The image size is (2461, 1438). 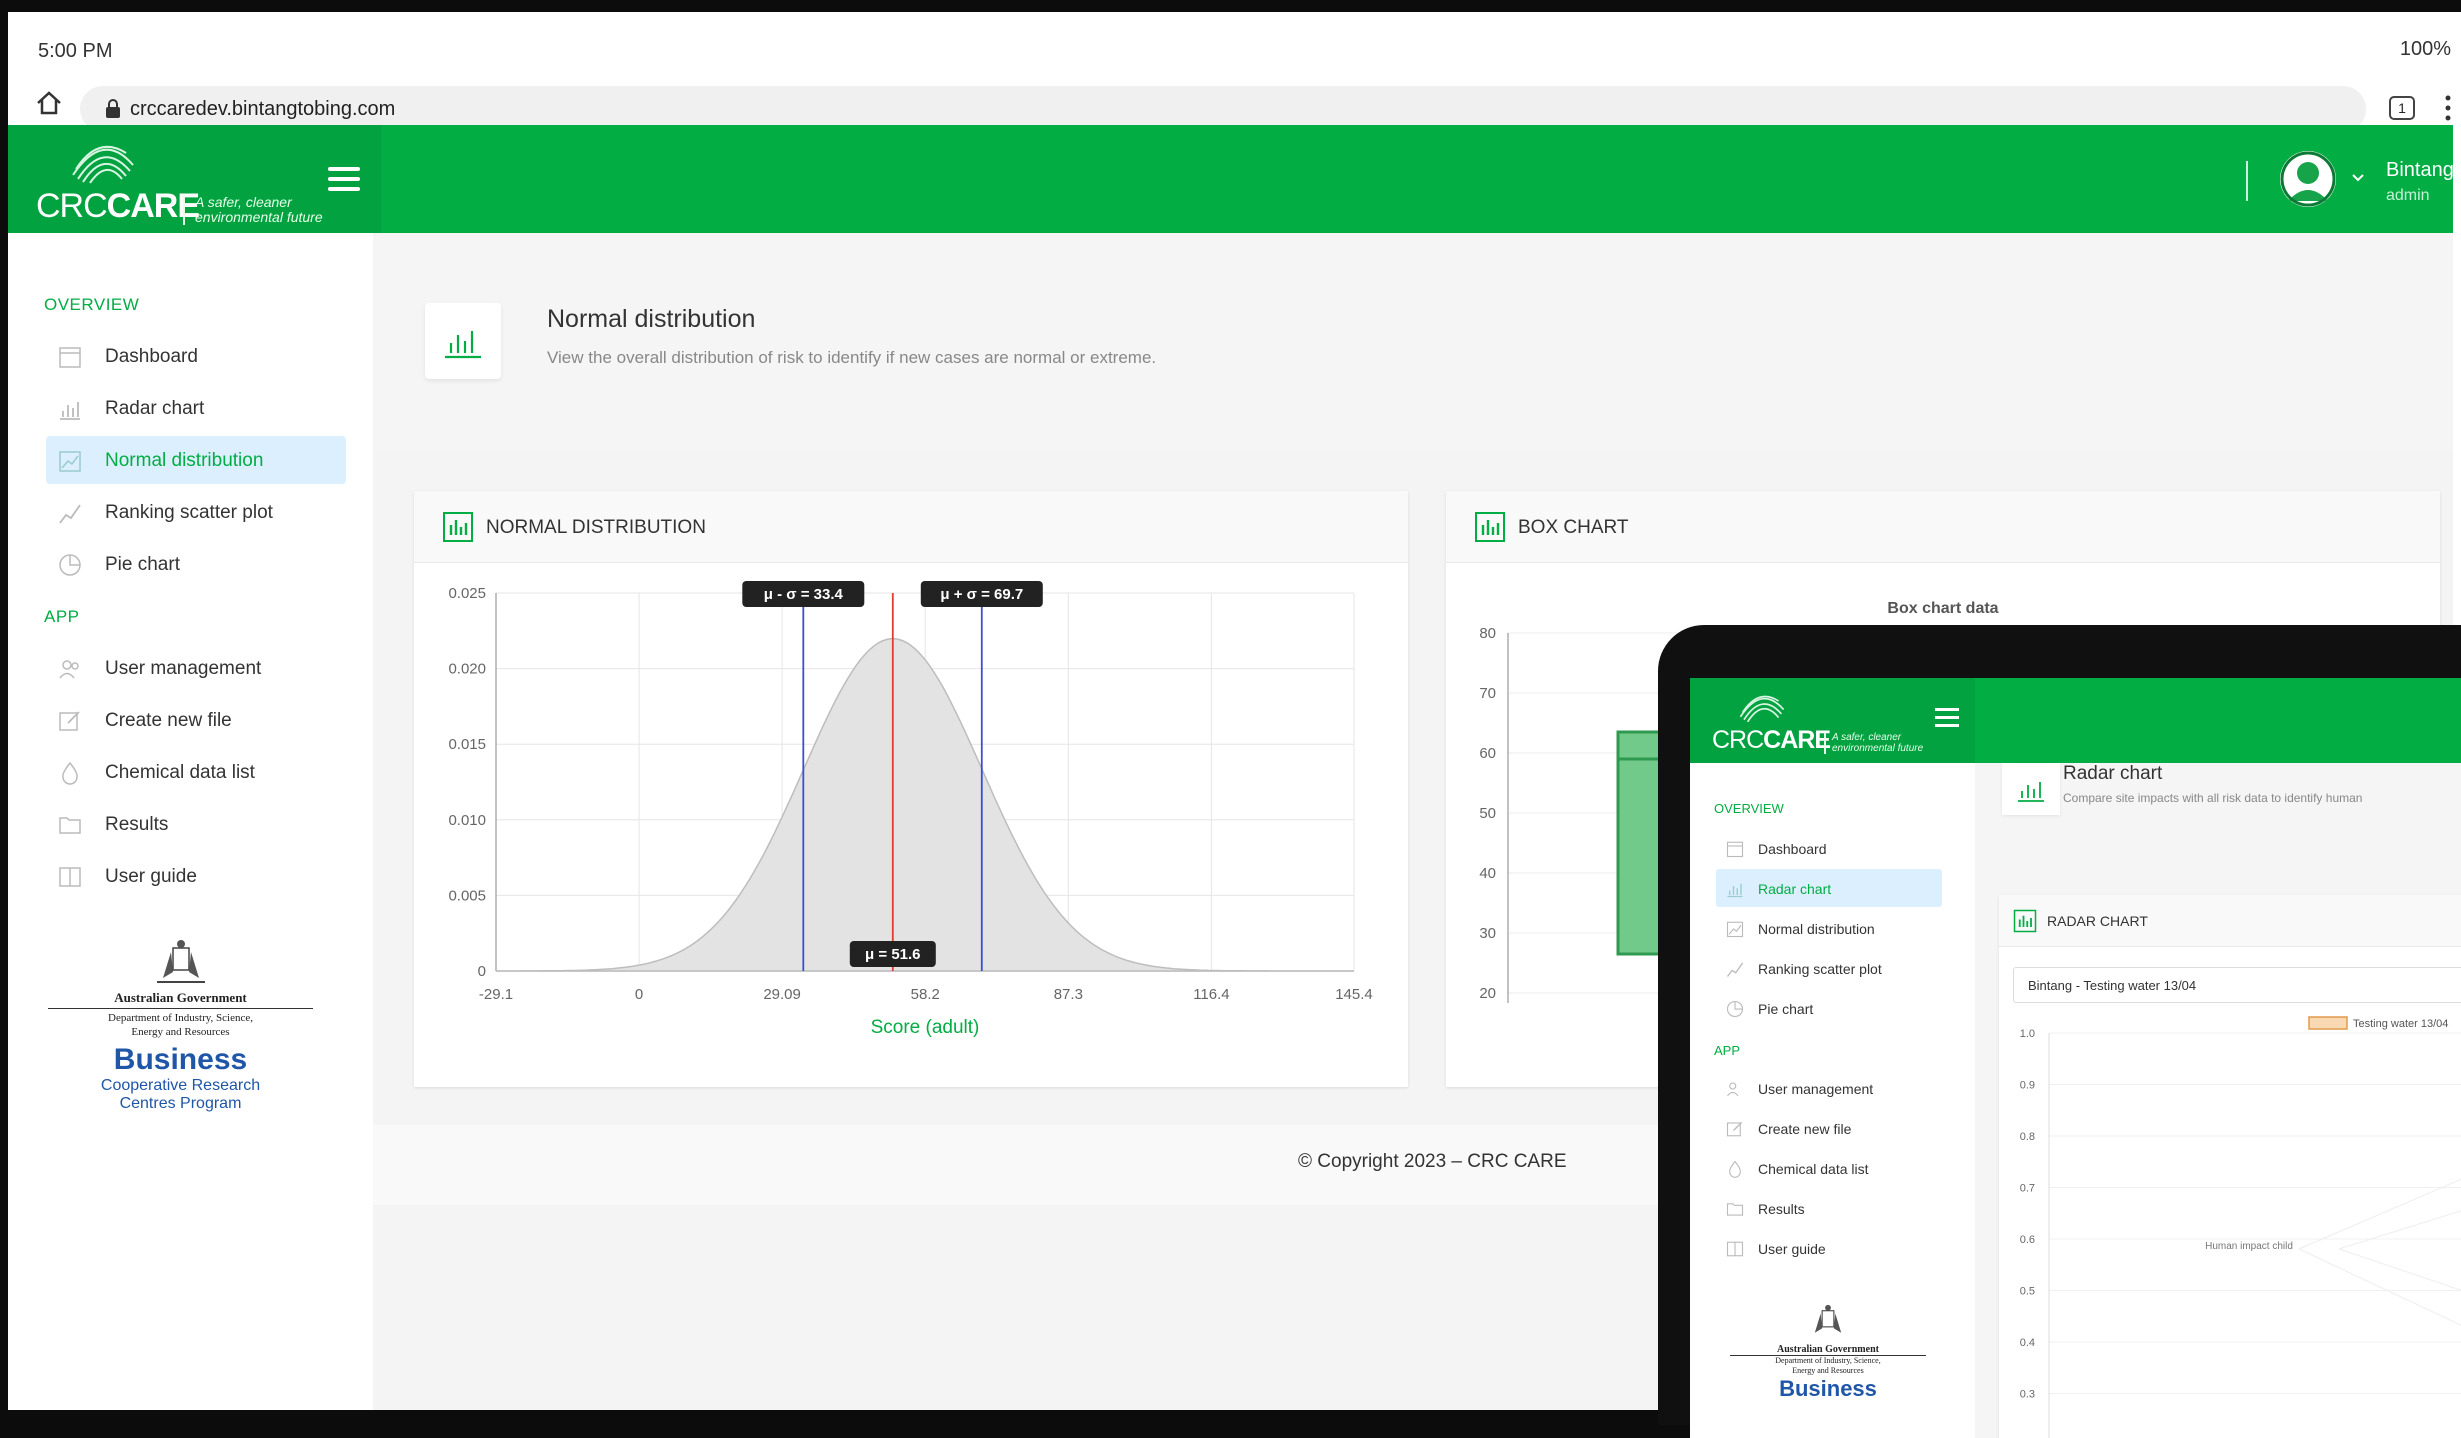 What do you see at coordinates (925, 805) in the screenshot?
I see `distribution-curve` at bounding box center [925, 805].